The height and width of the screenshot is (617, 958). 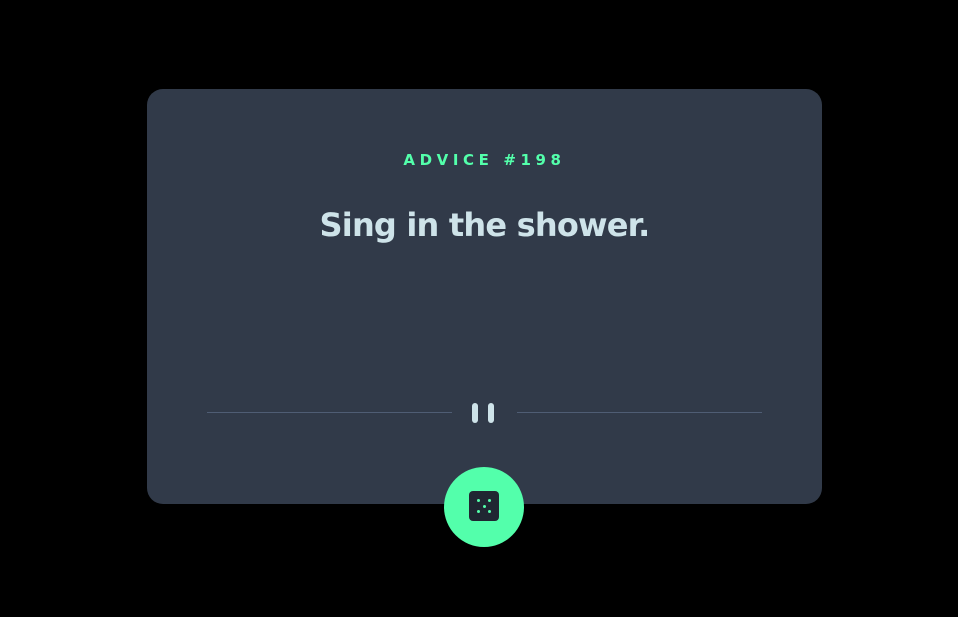 I want to click on dice-icon, so click(x=484, y=506).